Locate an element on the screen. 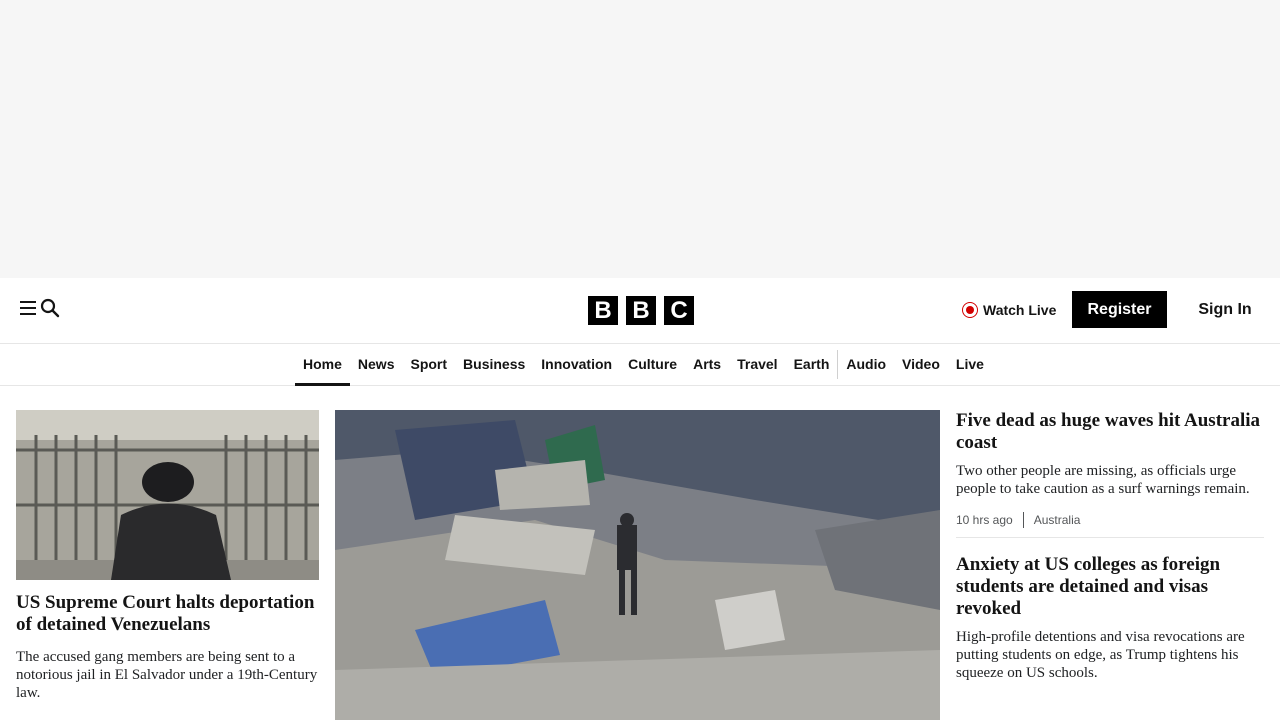  logo-letter: C is located at coordinates (679, 310).